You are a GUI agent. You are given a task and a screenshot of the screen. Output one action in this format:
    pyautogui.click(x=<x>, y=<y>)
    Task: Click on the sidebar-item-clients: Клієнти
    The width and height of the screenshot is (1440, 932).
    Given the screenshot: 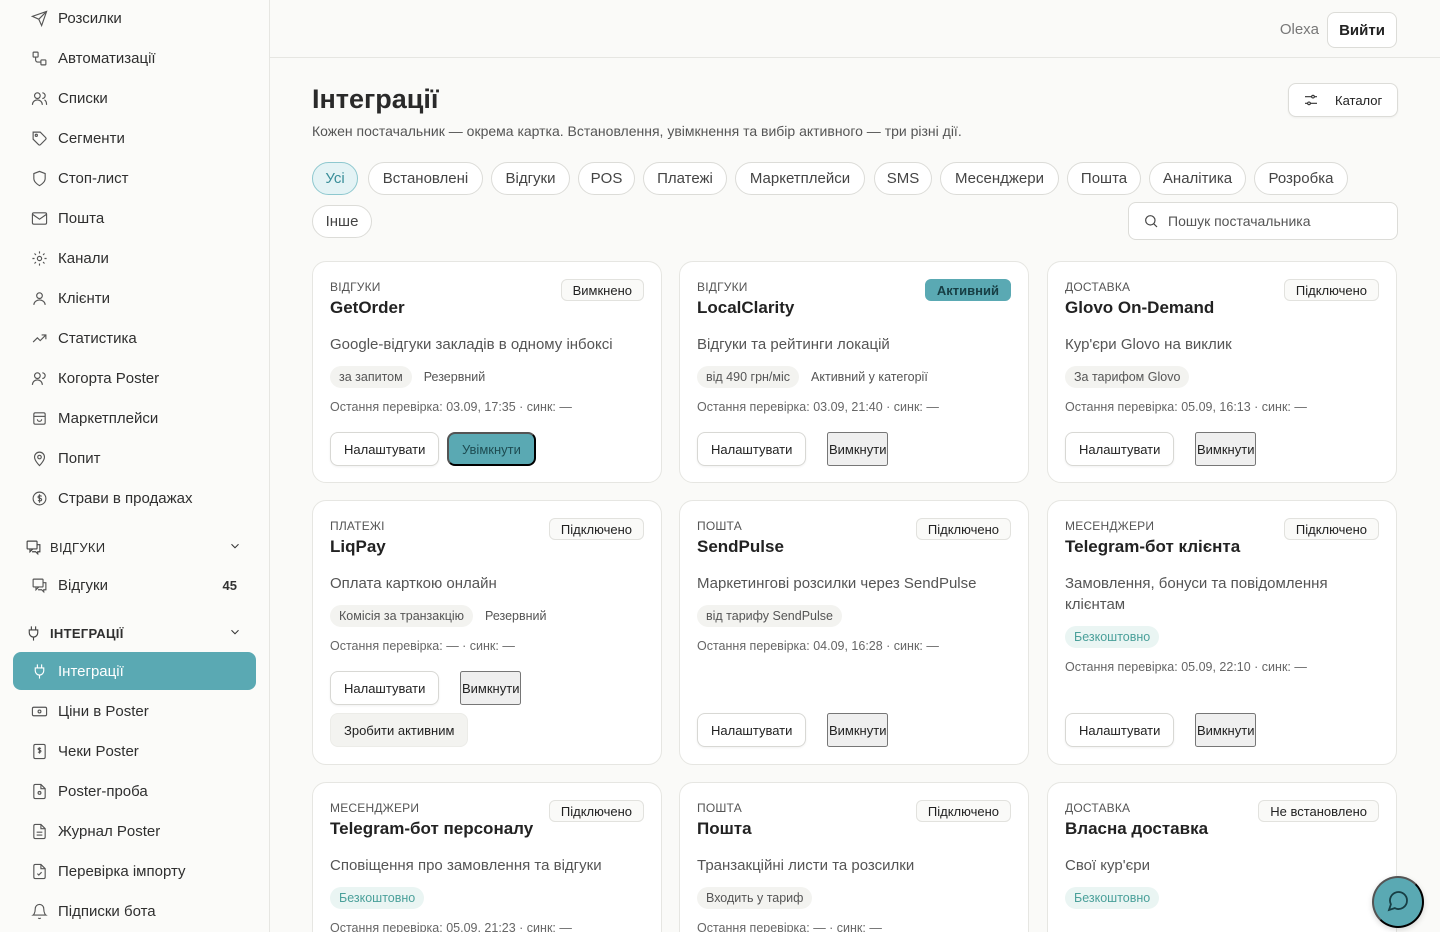 What is the action you would take?
    pyautogui.click(x=134, y=298)
    